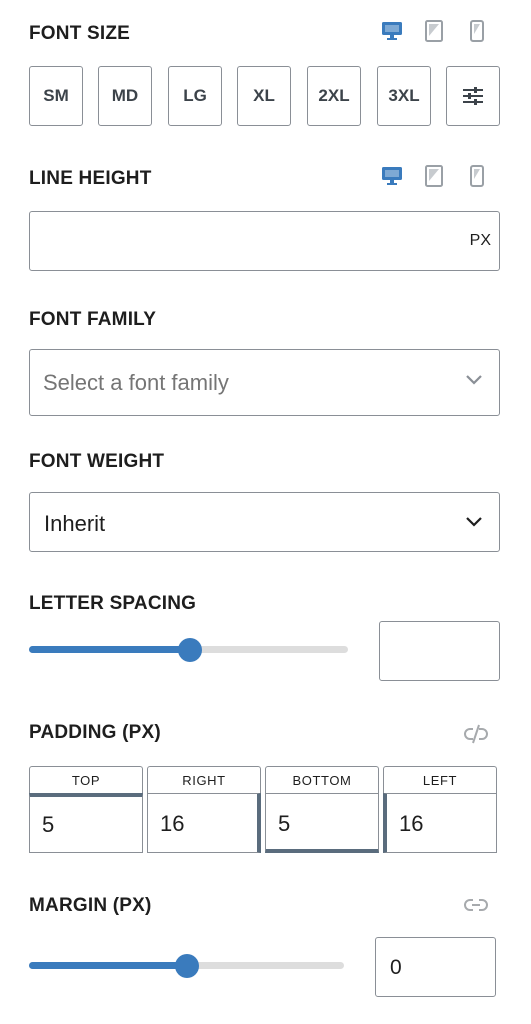 The width and height of the screenshot is (531, 1024). I want to click on sliders-icon, so click(473, 96).